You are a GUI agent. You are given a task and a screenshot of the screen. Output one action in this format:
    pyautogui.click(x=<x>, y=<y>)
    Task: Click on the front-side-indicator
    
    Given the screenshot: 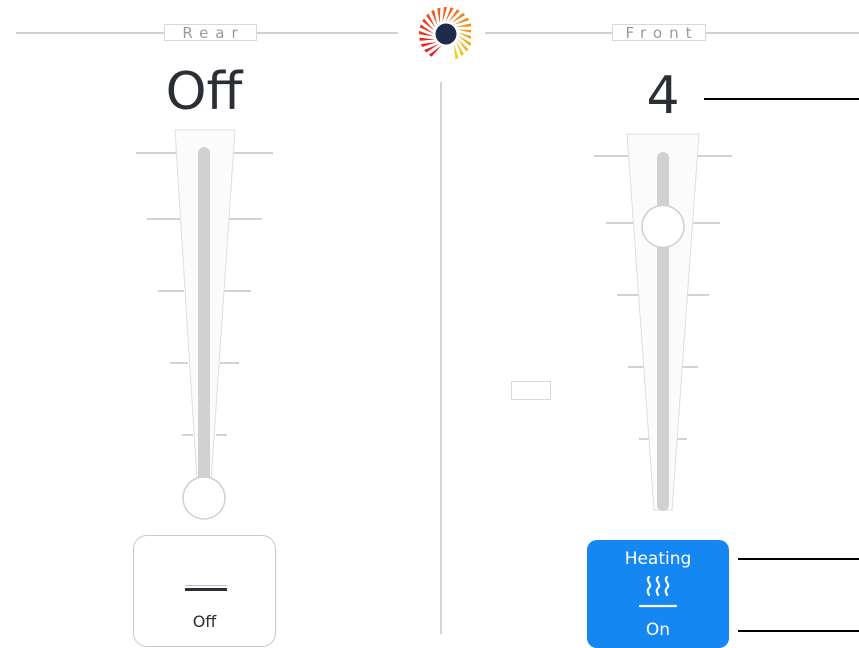 What is the action you would take?
    pyautogui.click(x=531, y=390)
    